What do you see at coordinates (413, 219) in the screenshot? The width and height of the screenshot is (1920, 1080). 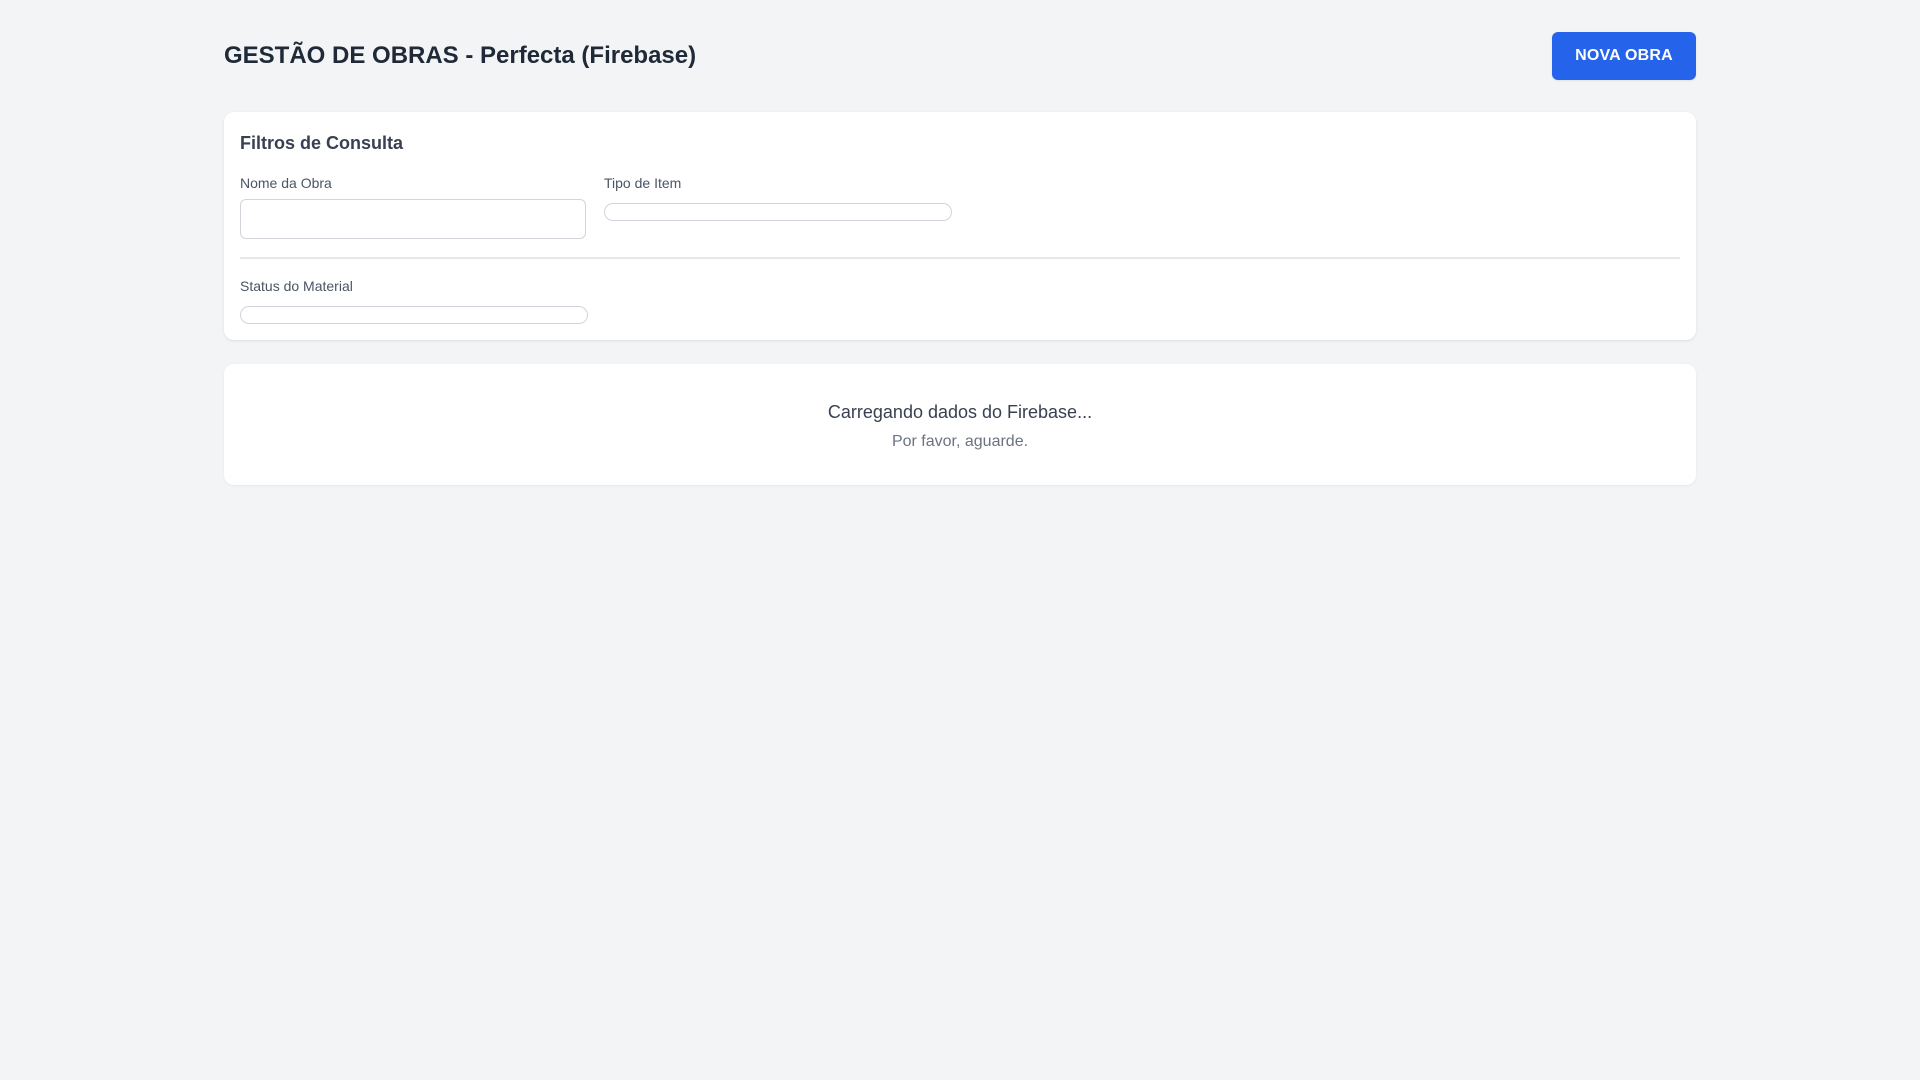 I see `obra-name-input` at bounding box center [413, 219].